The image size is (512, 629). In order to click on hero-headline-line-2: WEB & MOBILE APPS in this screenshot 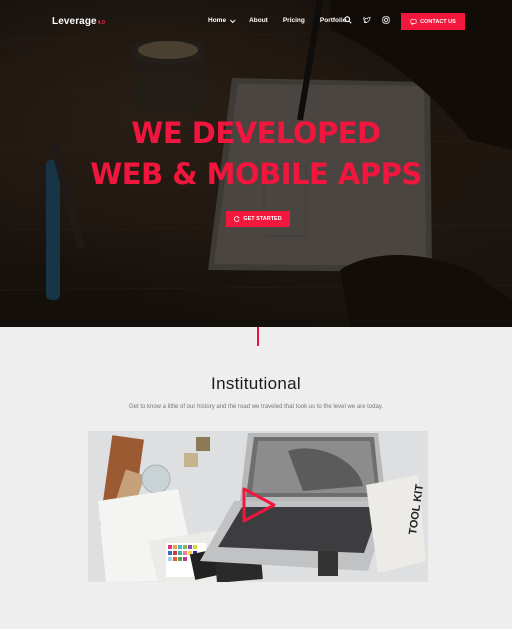, I will do `click(256, 174)`.